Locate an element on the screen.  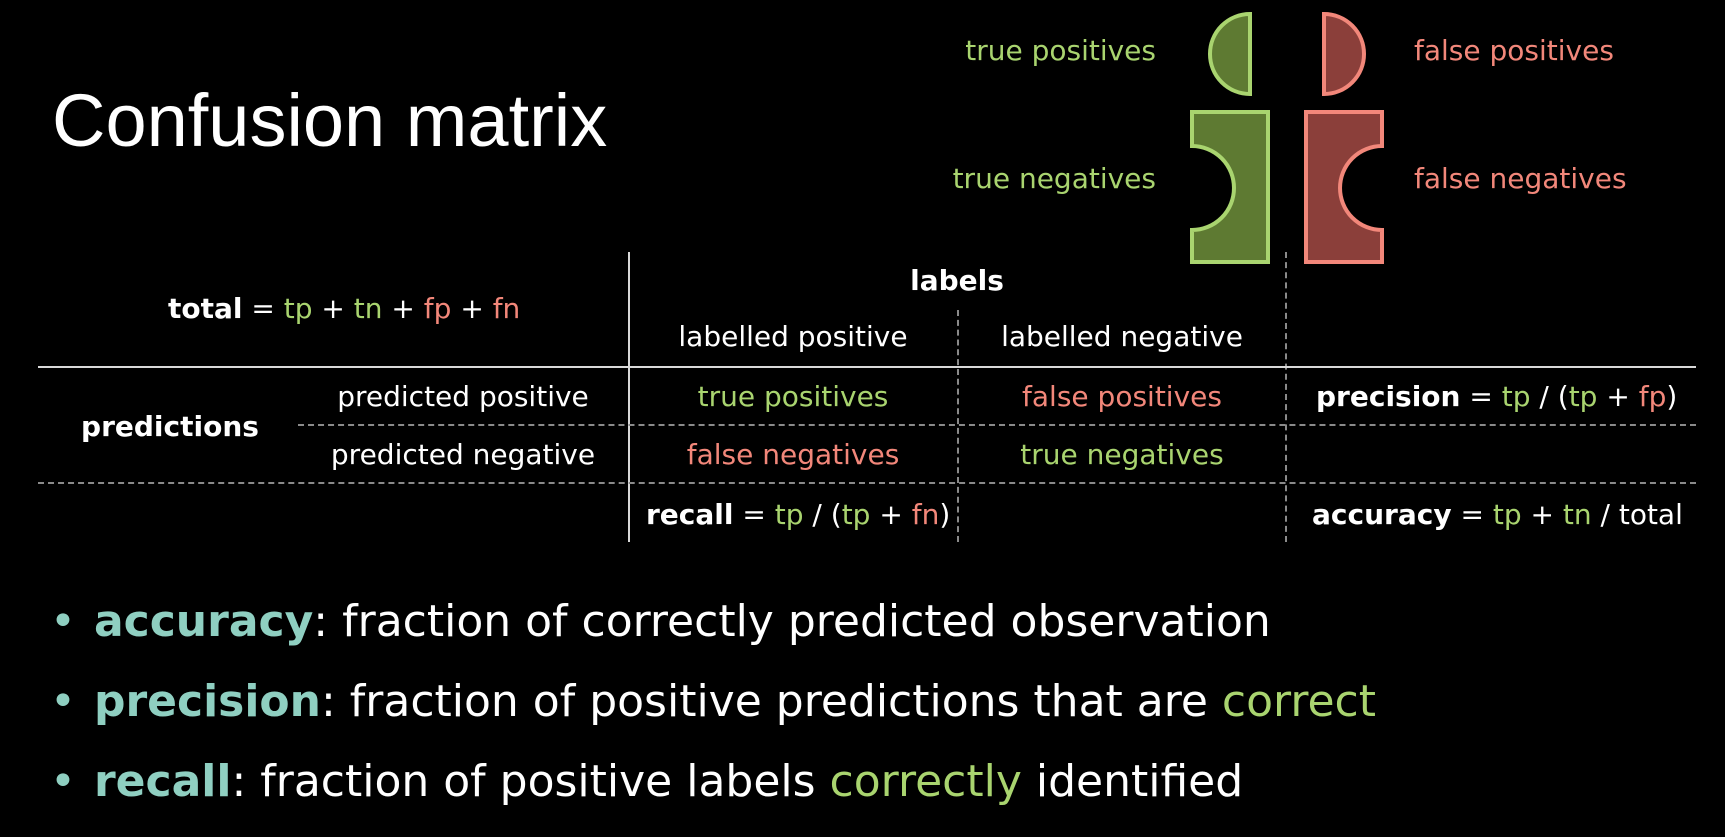
table-divider-header is located at coordinates (867, 367).